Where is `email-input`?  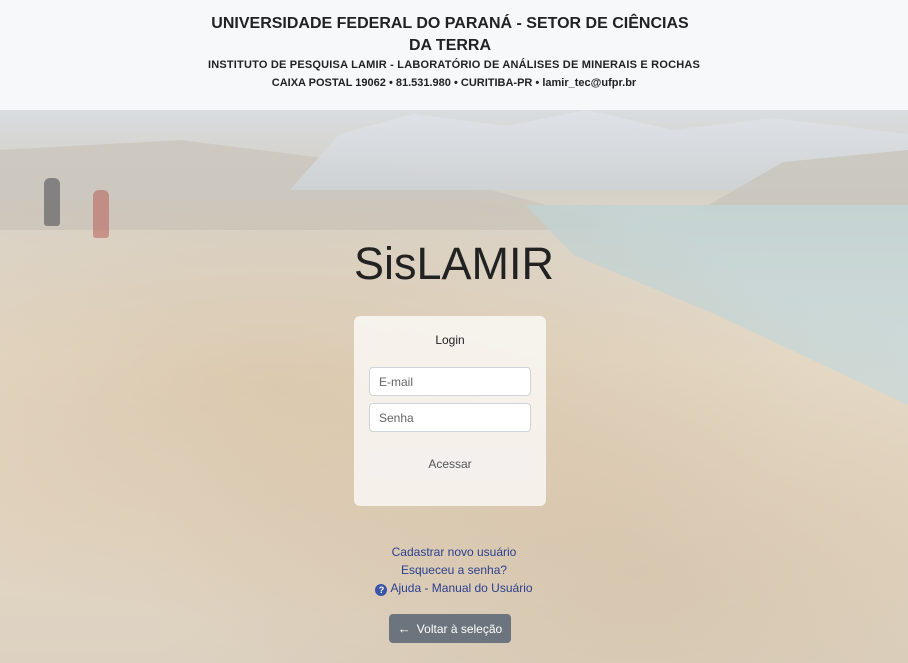
email-input is located at coordinates (450, 381).